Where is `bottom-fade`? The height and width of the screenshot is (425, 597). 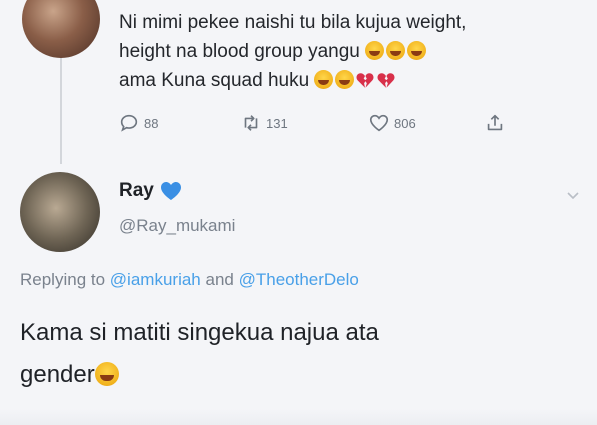
bottom-fade is located at coordinates (298, 417).